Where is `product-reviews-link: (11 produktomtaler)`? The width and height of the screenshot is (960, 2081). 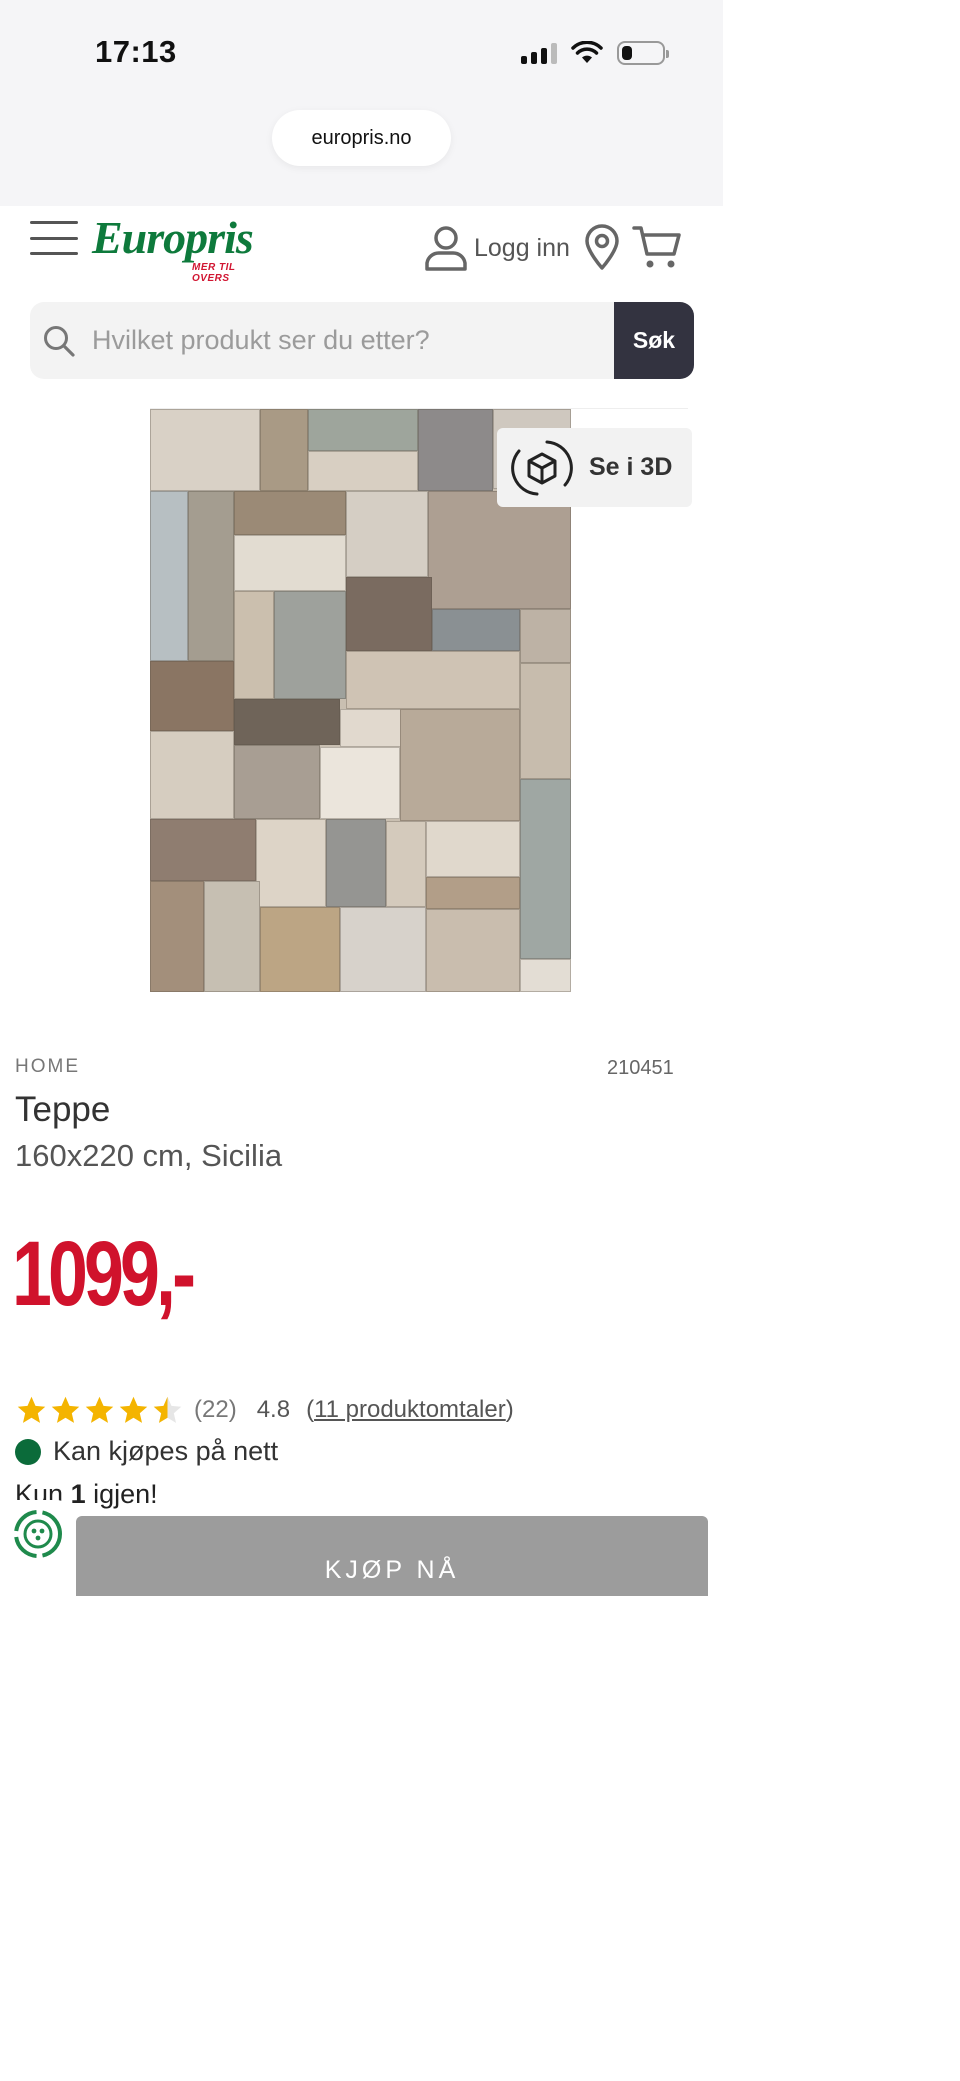 product-reviews-link: (11 produktomtaler) is located at coordinates (410, 1410).